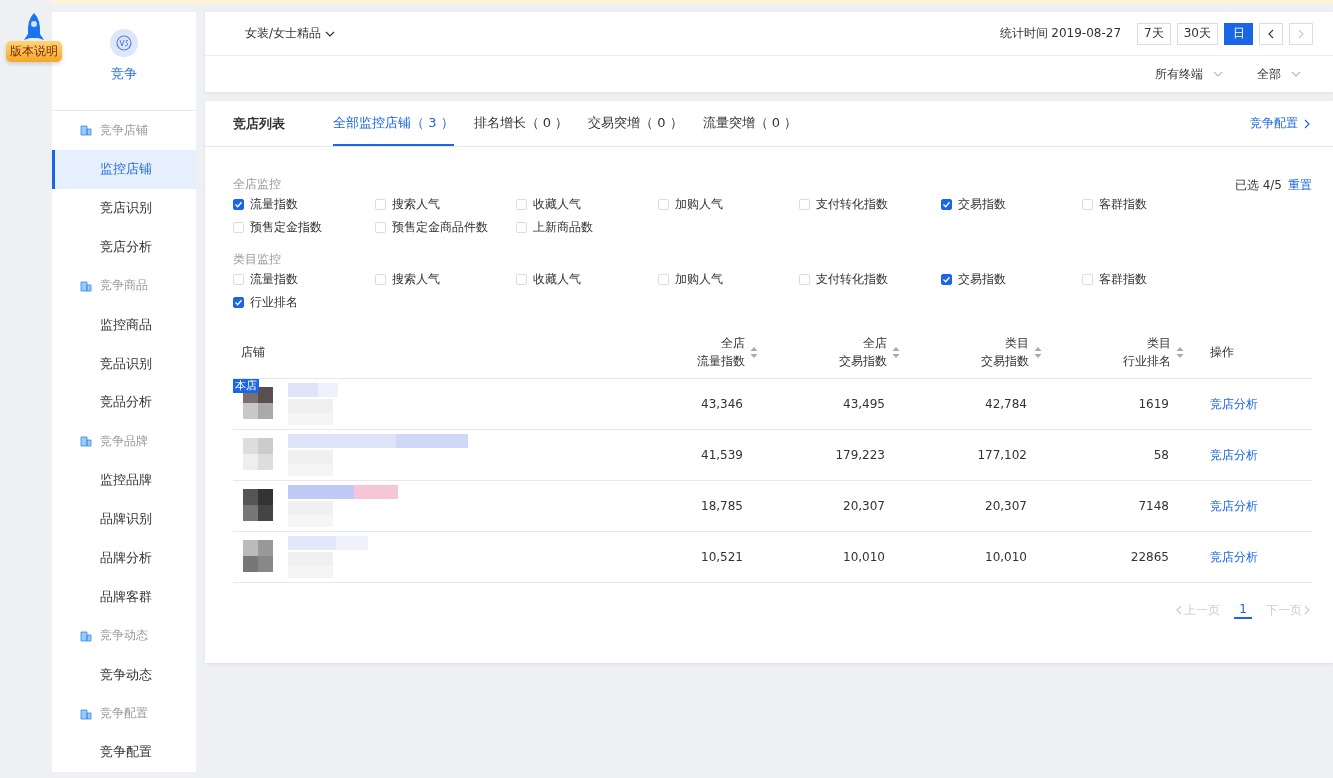 The image size is (1333, 778). I want to click on column-title: 流量指数, so click(721, 361).